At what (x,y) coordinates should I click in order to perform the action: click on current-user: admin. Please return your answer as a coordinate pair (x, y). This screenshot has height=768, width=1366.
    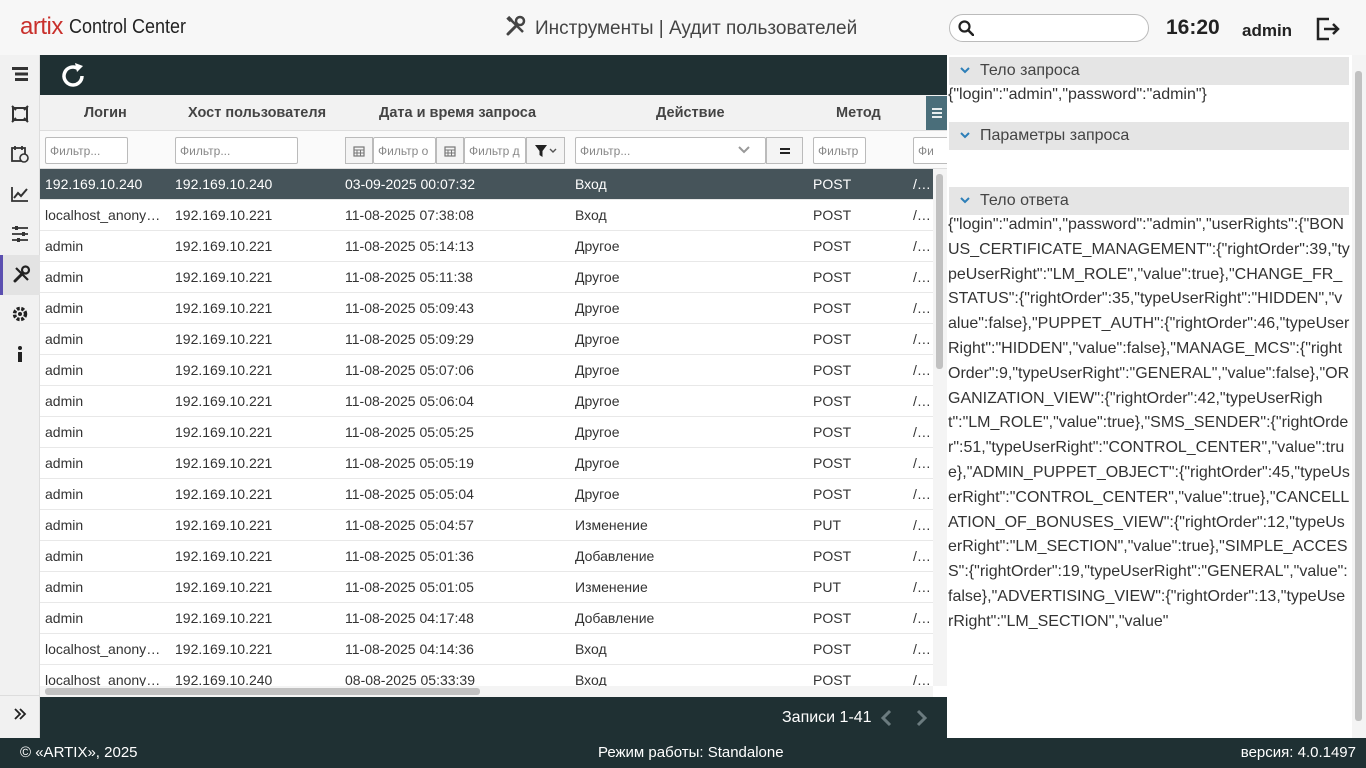
    Looking at the image, I should click on (1267, 31).